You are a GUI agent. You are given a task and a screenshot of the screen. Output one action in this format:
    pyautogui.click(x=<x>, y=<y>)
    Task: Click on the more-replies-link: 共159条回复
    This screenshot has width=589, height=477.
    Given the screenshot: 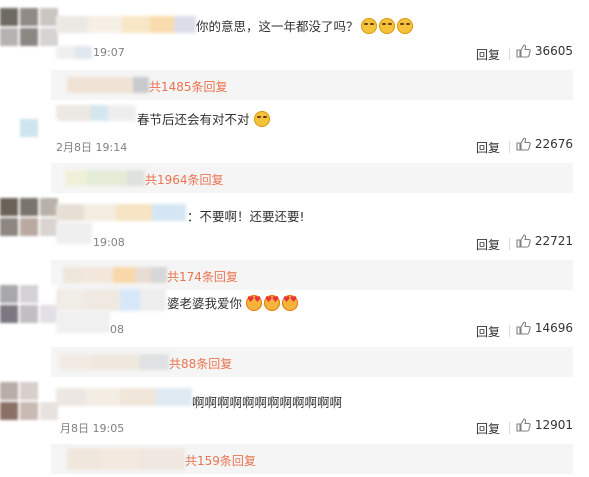 What is the action you would take?
    pyautogui.click(x=220, y=460)
    